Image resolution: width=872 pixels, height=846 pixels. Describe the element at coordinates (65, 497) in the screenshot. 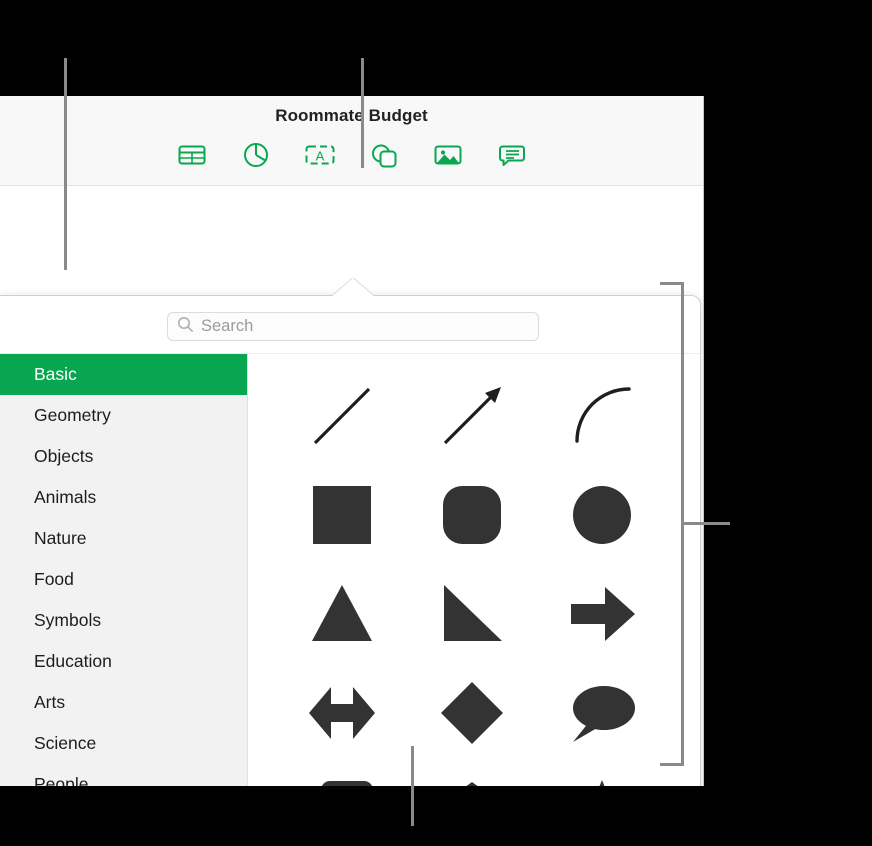

I see `sidebar-item-label: Animals` at that location.